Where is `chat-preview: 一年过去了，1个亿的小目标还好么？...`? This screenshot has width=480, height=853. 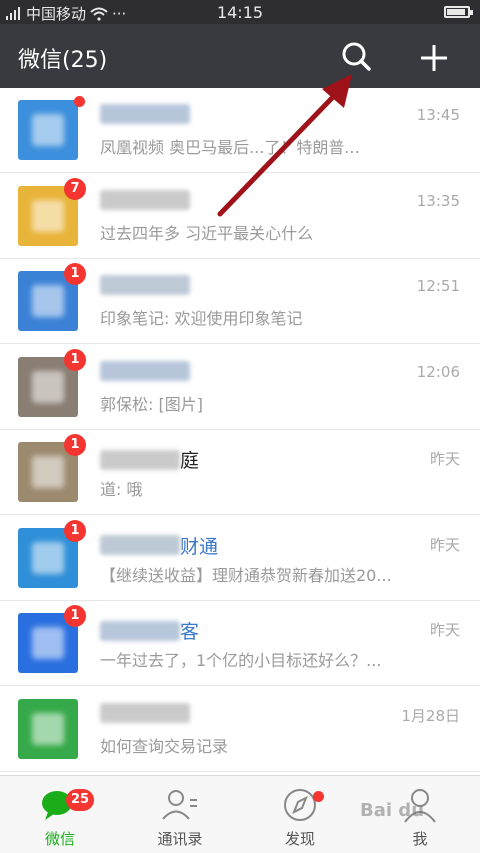 chat-preview: 一年过去了，1个亿的小目标还好么？... is located at coordinates (241, 660).